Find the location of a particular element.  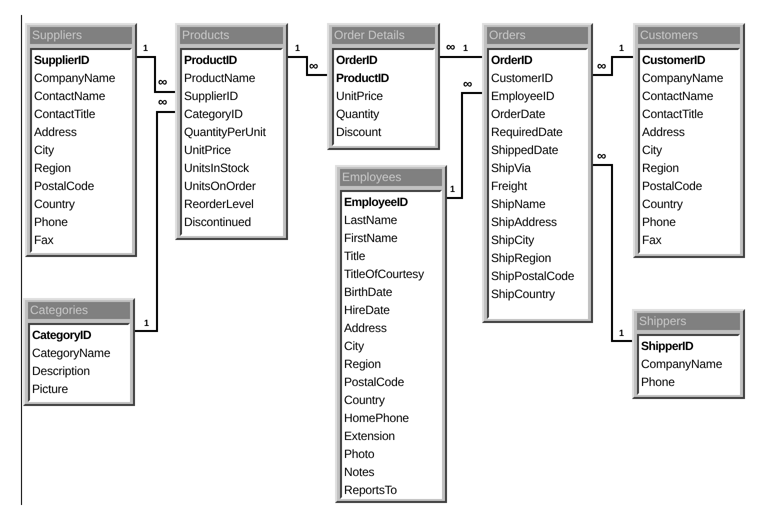

field-name: ShipPostalCode is located at coordinates (532, 276).